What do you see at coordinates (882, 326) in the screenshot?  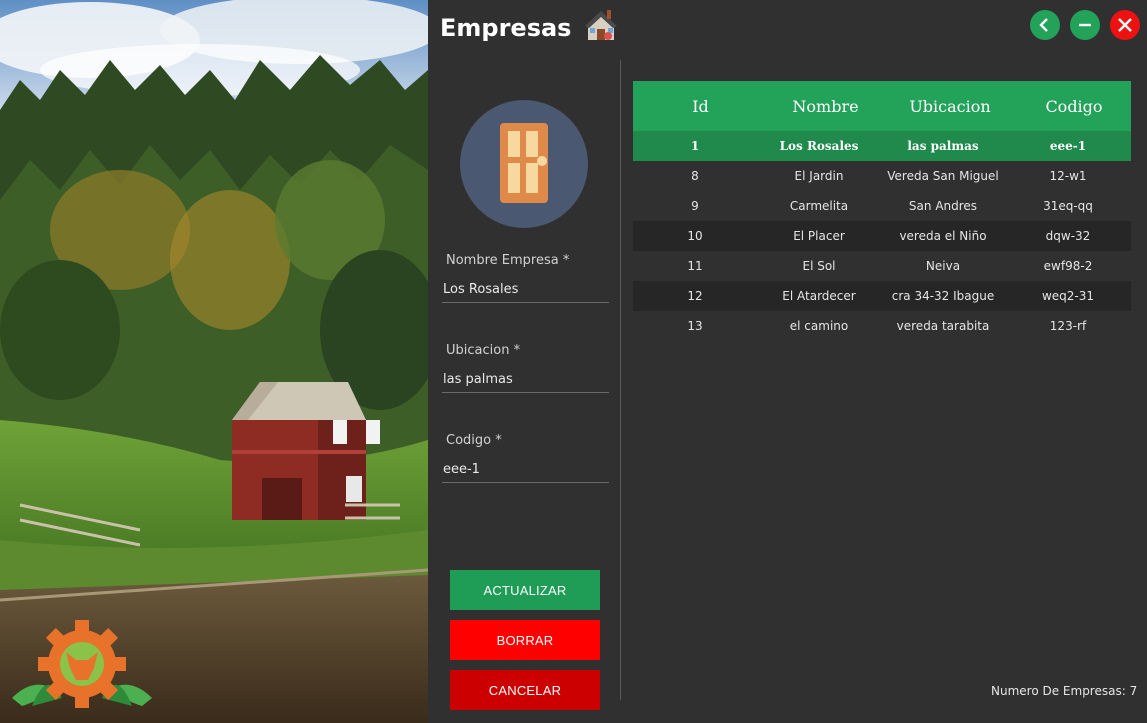 I see `table-row: 13 el camino vereda tarabita 123-rf` at bounding box center [882, 326].